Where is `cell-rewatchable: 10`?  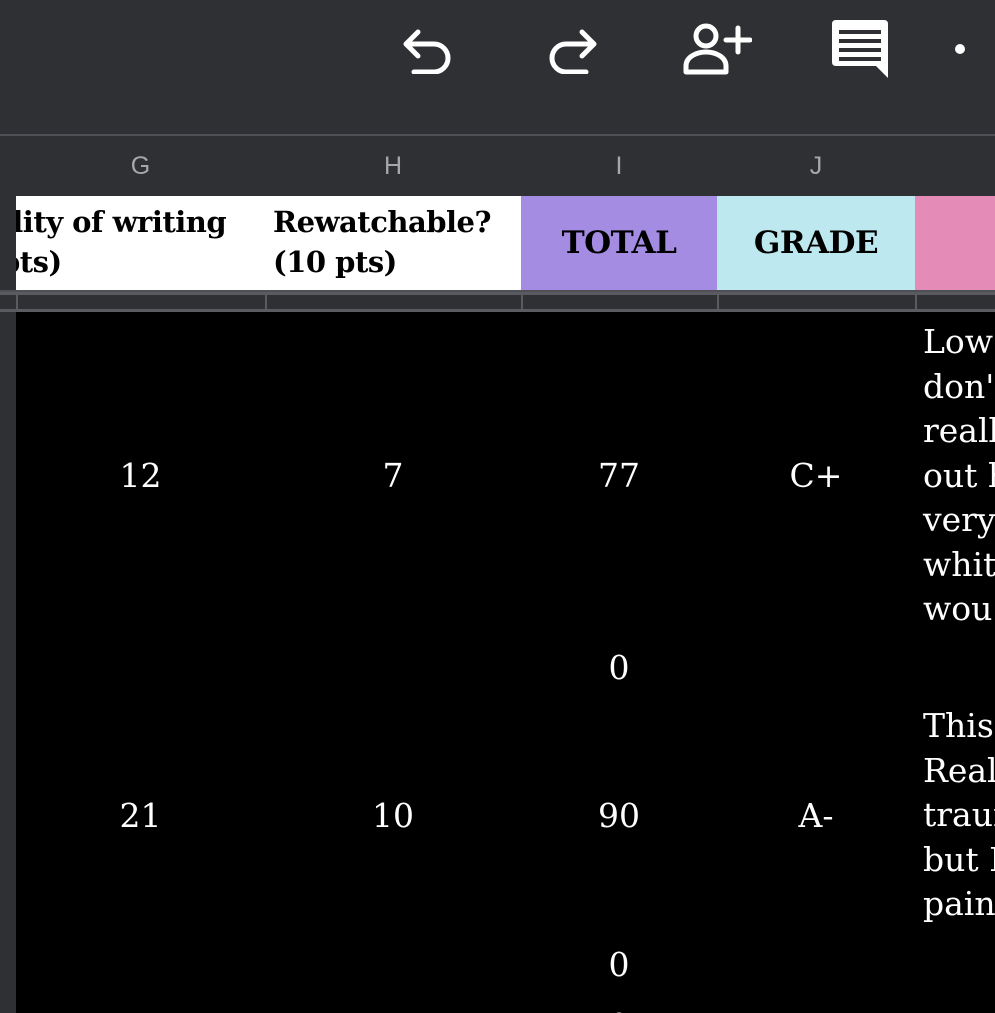
cell-rewatchable: 10 is located at coordinates (394, 816).